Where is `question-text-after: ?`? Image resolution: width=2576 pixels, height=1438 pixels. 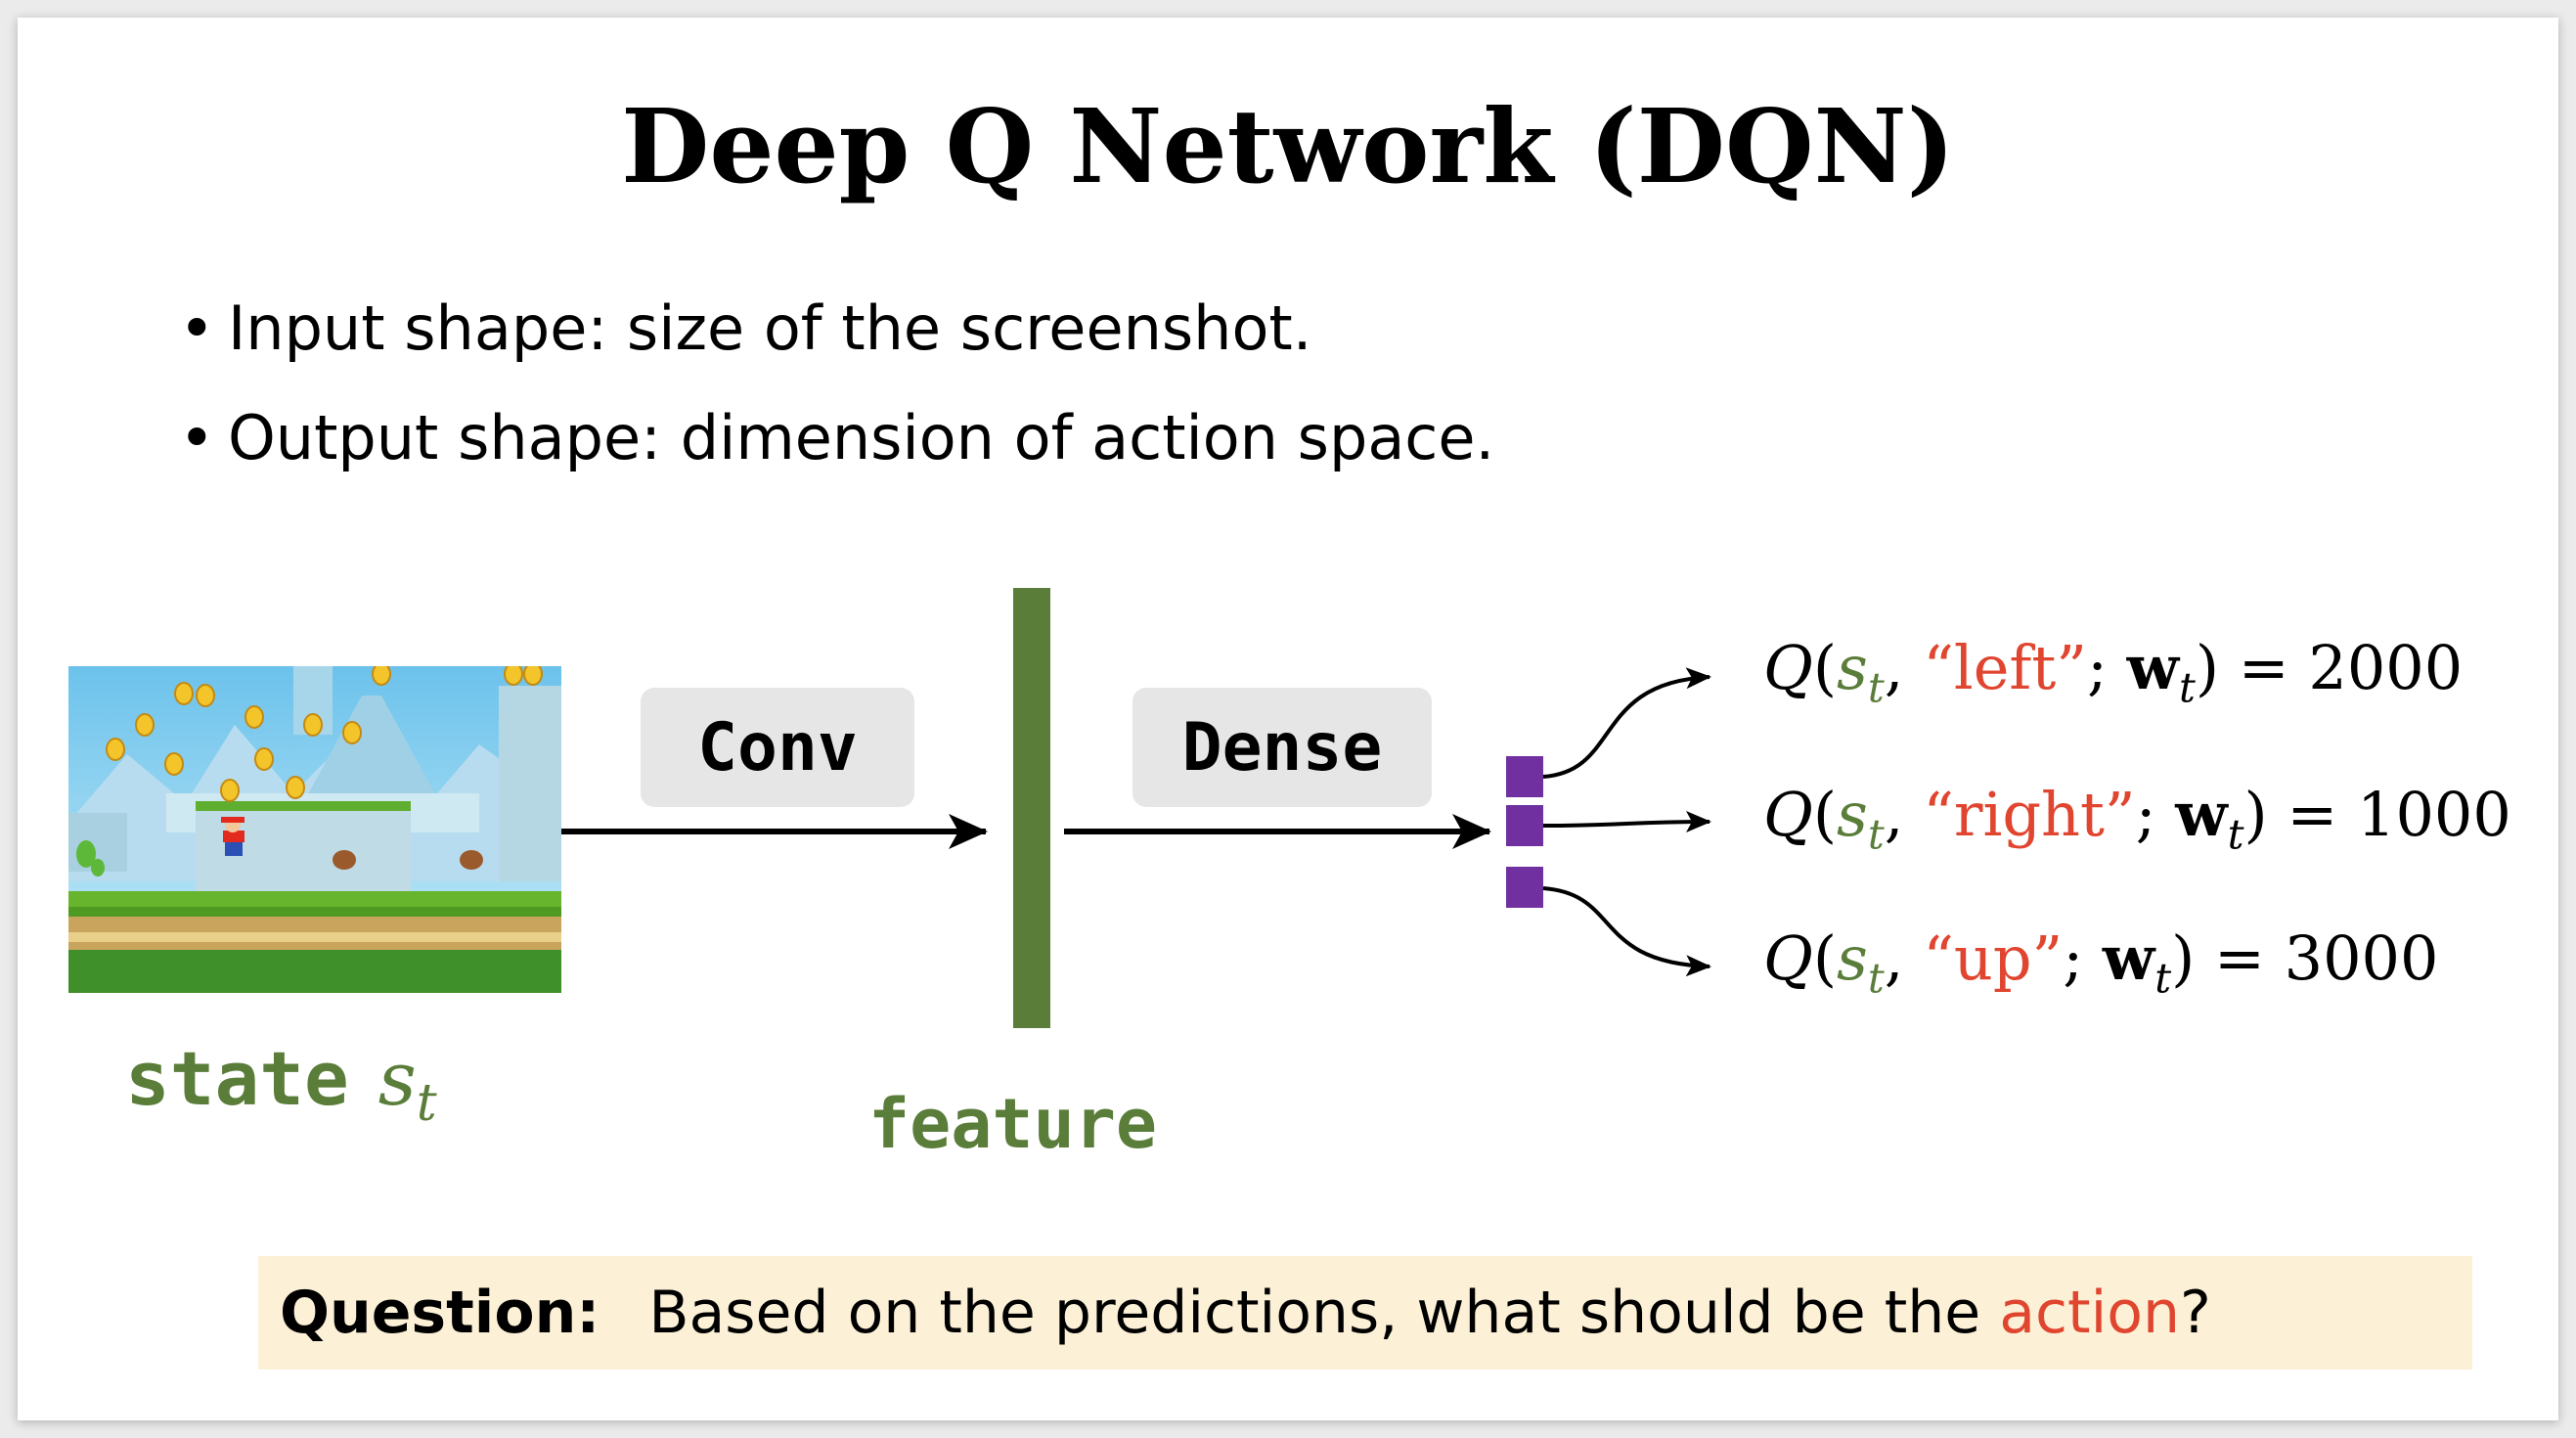 question-text-after: ? is located at coordinates (2195, 1313).